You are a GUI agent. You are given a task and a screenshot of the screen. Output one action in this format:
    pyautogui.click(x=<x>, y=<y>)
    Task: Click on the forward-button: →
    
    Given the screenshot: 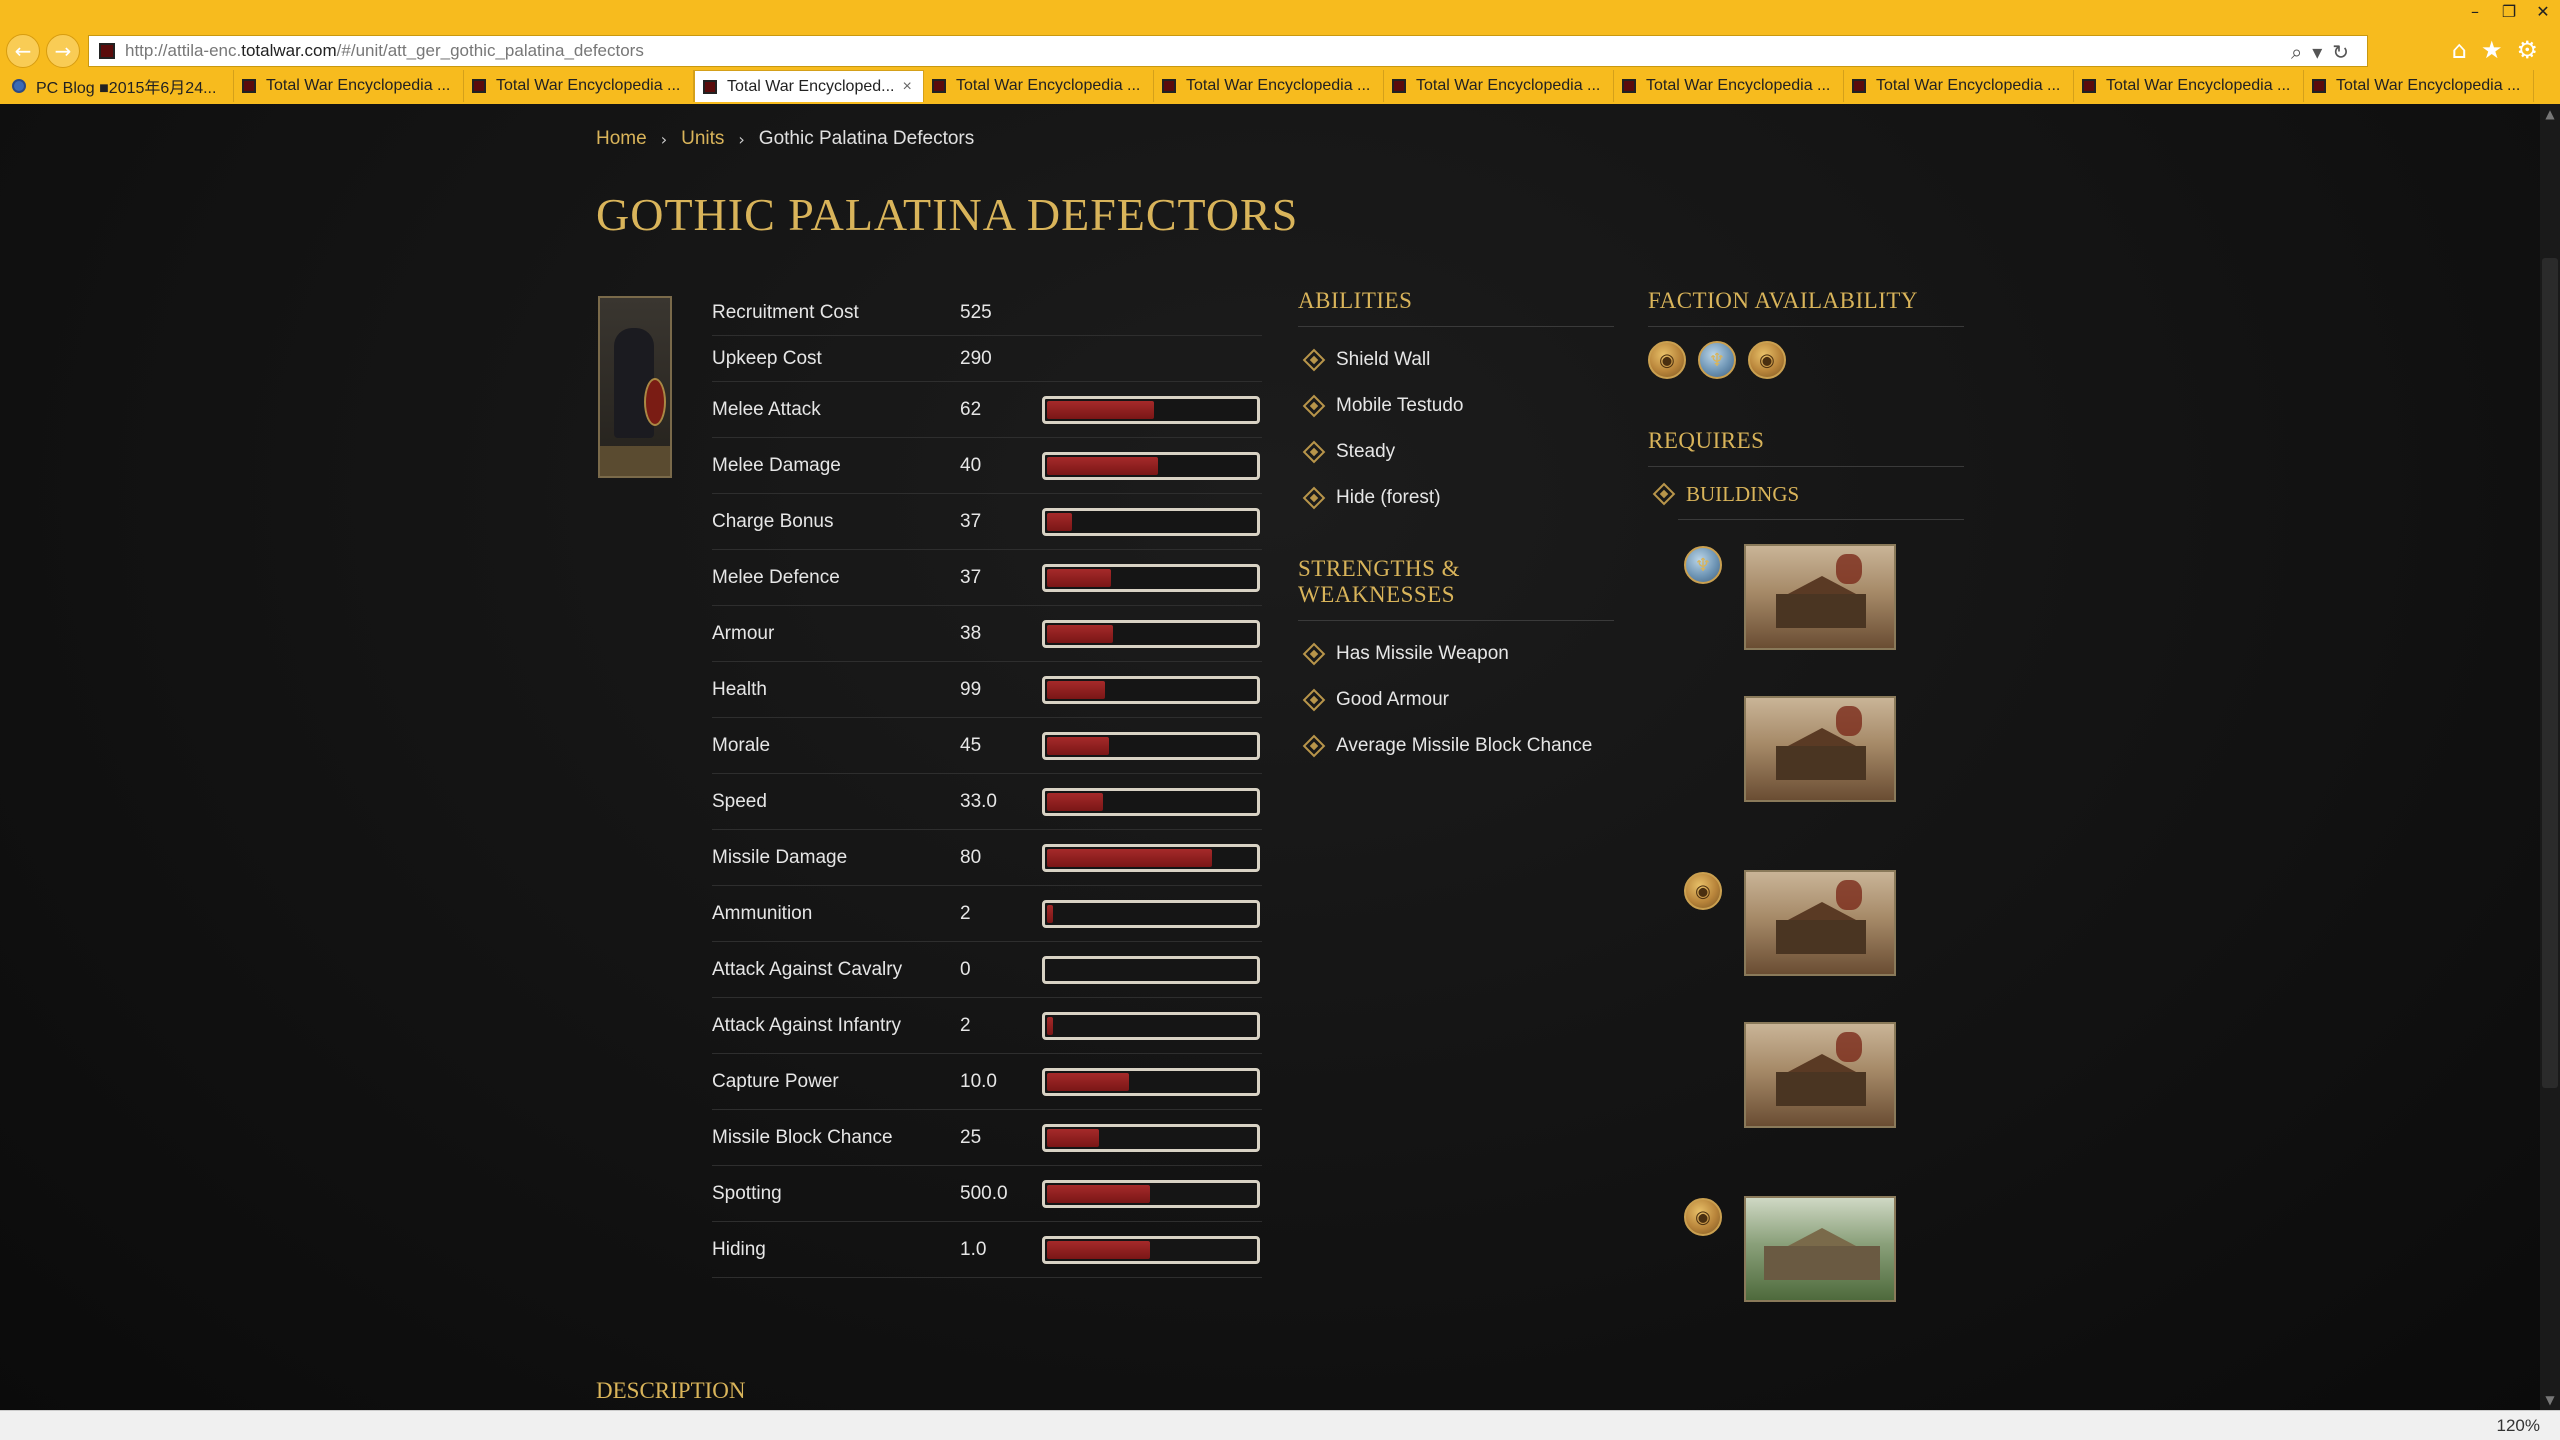 What is the action you would take?
    pyautogui.click(x=63, y=51)
    